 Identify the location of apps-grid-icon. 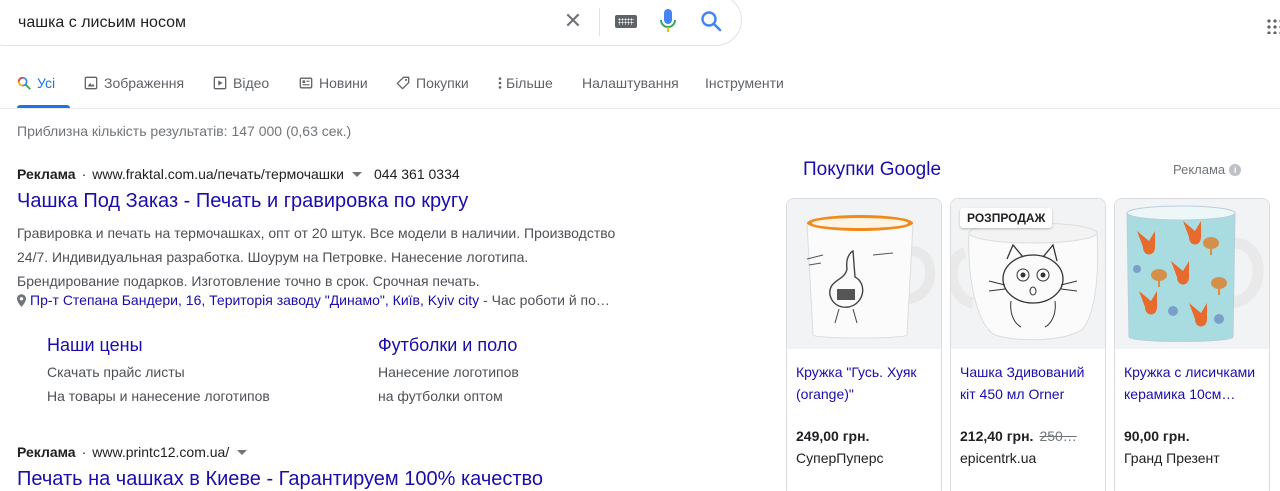
(1273, 26).